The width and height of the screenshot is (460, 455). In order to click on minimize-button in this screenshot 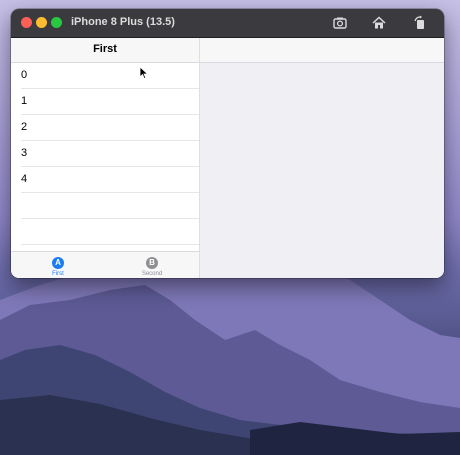, I will do `click(41, 22)`.